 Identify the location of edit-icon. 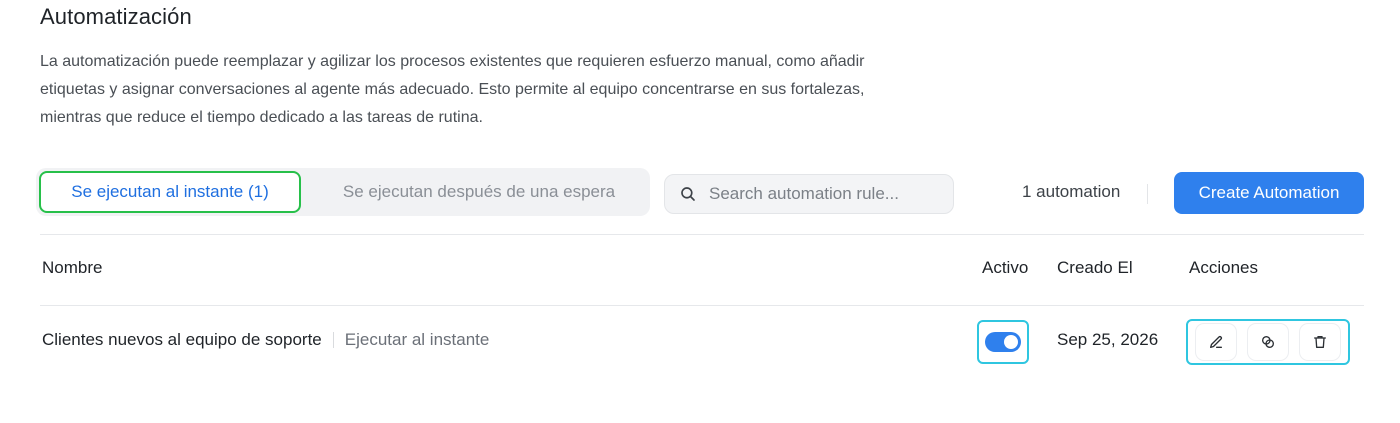
(1216, 341).